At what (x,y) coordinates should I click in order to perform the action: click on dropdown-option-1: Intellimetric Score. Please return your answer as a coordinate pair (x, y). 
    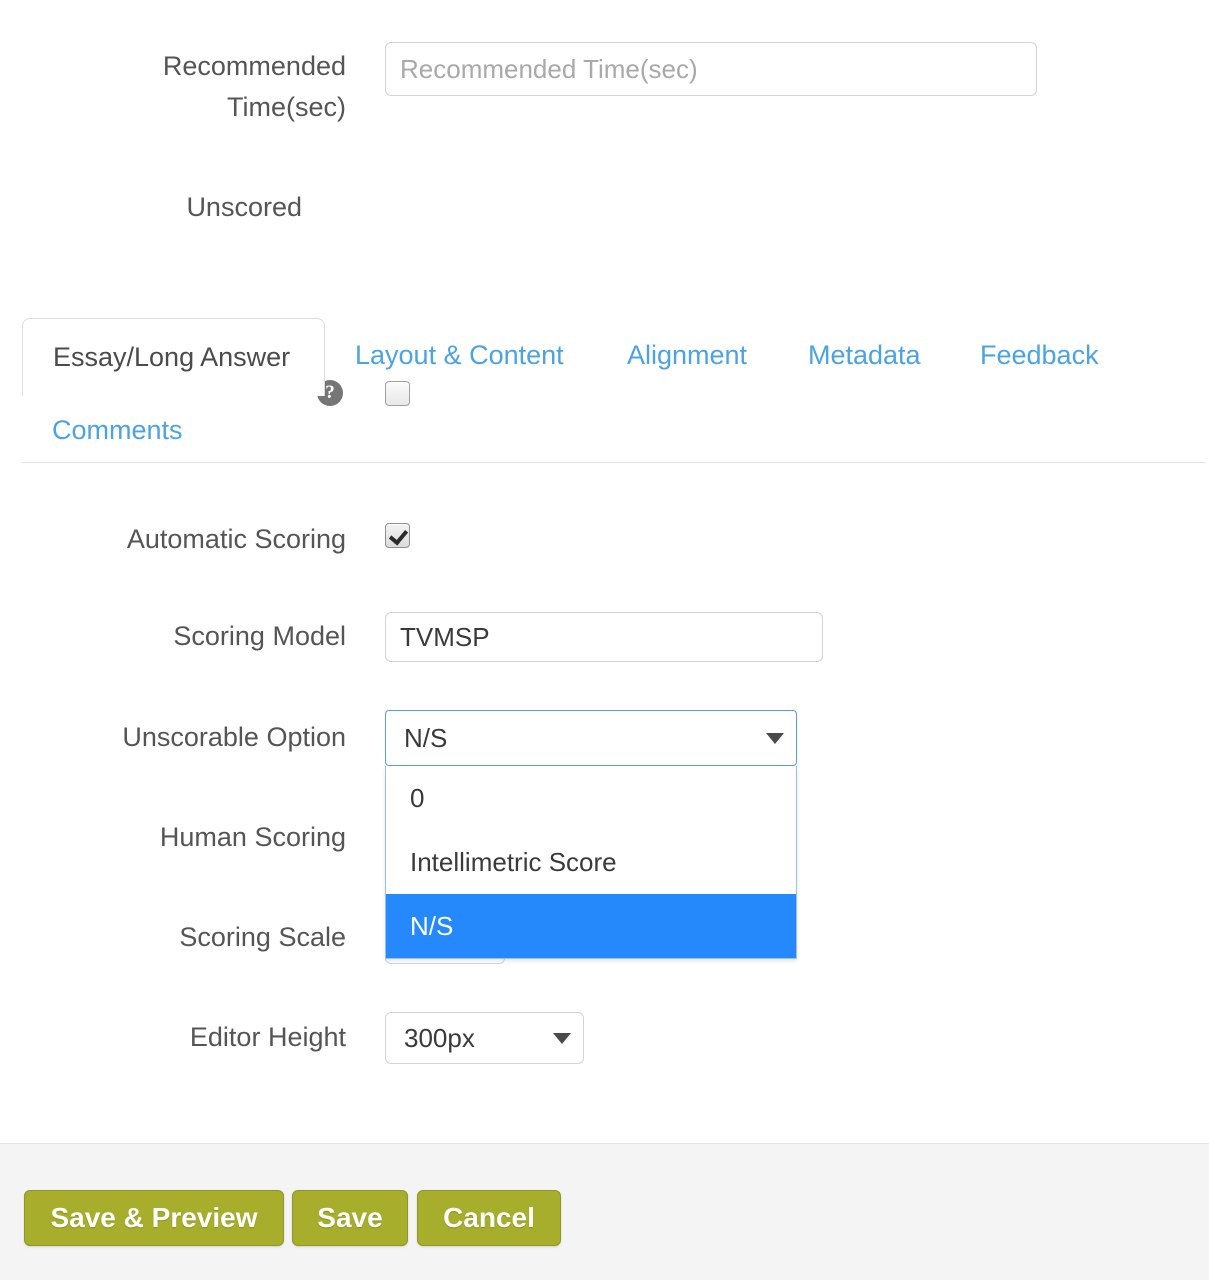
    Looking at the image, I should click on (591, 862).